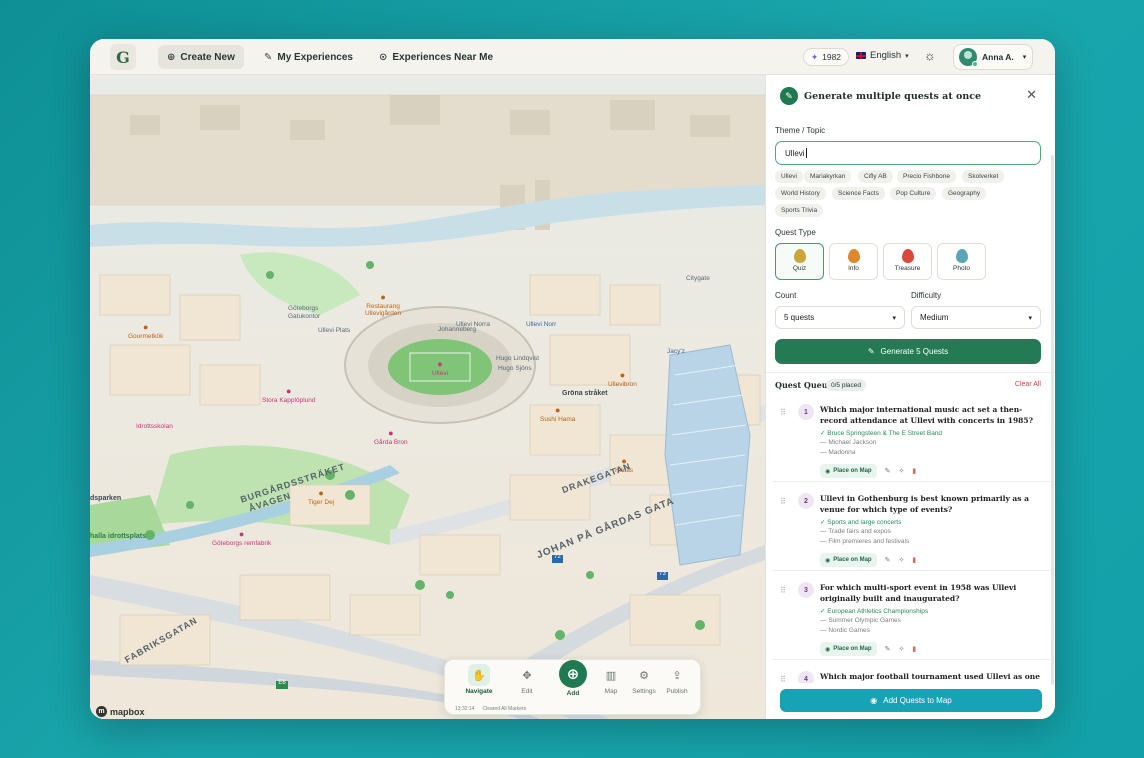  What do you see at coordinates (527, 680) in the screenshot?
I see `edit-tool: ✥ Edit` at bounding box center [527, 680].